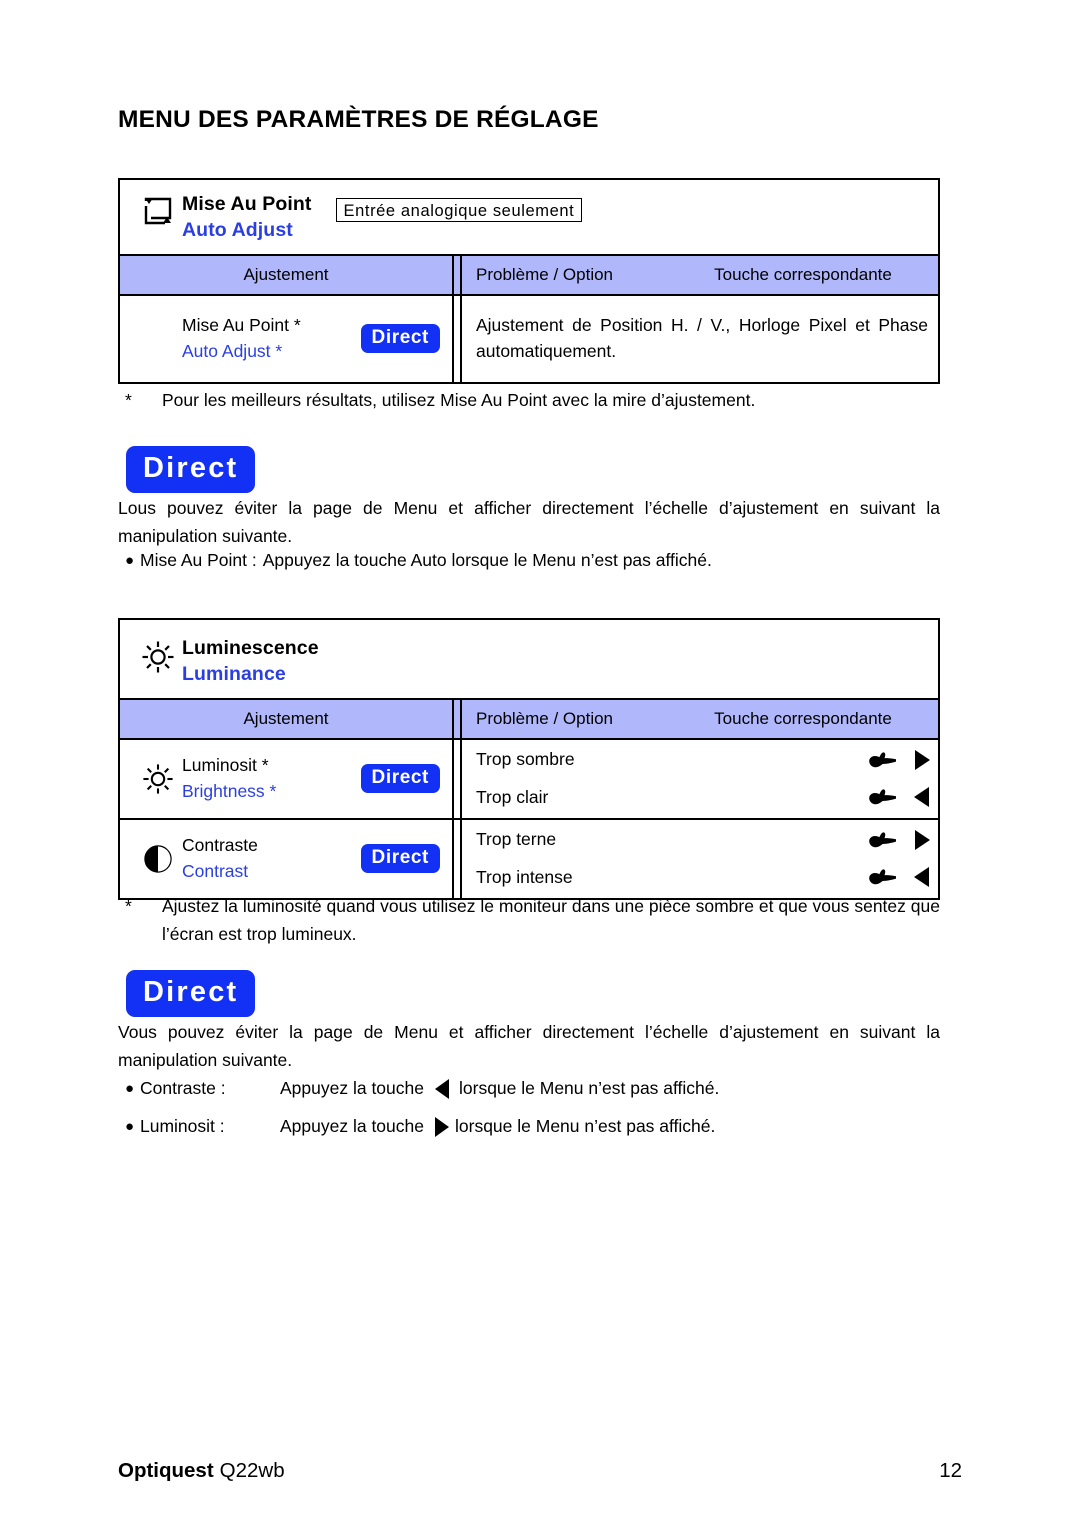 This screenshot has height=1530, width=1080. What do you see at coordinates (524, 876) in the screenshot?
I see `option-label: Trop intense` at bounding box center [524, 876].